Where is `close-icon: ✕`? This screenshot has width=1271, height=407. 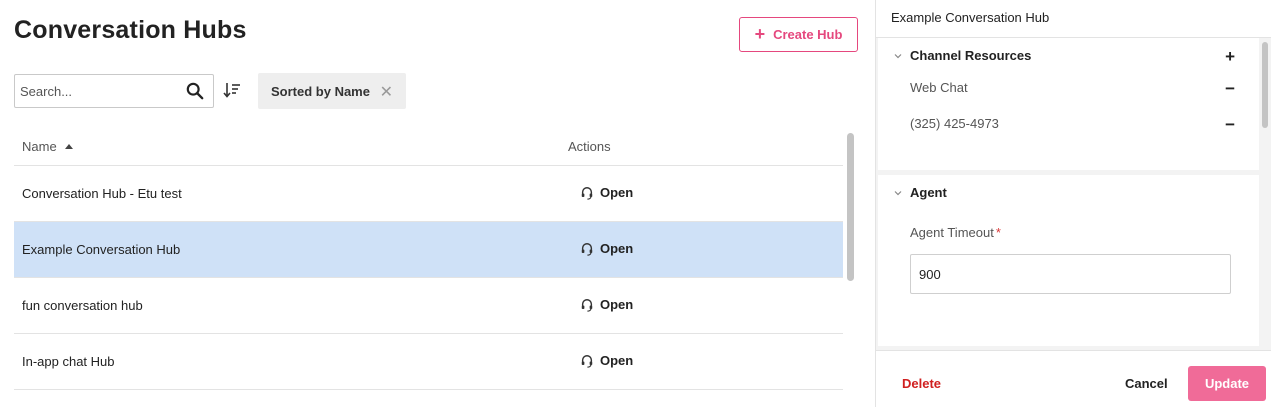 close-icon: ✕ is located at coordinates (386, 92).